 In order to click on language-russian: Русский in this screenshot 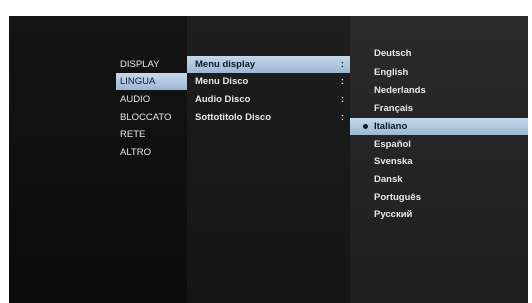, I will do `click(439, 214)`.